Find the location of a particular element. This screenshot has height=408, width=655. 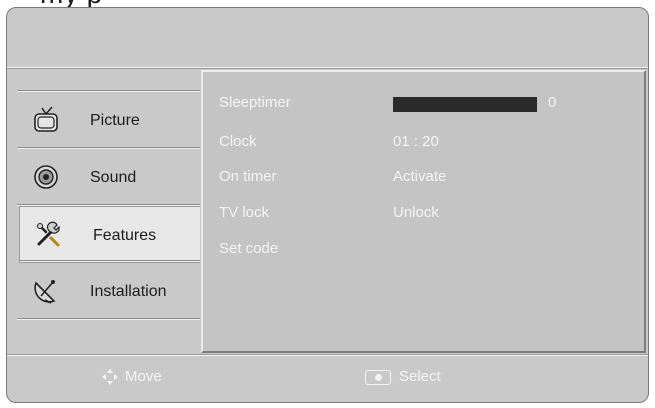

menu-row-on-timer: On timer Activate is located at coordinates (429, 178).